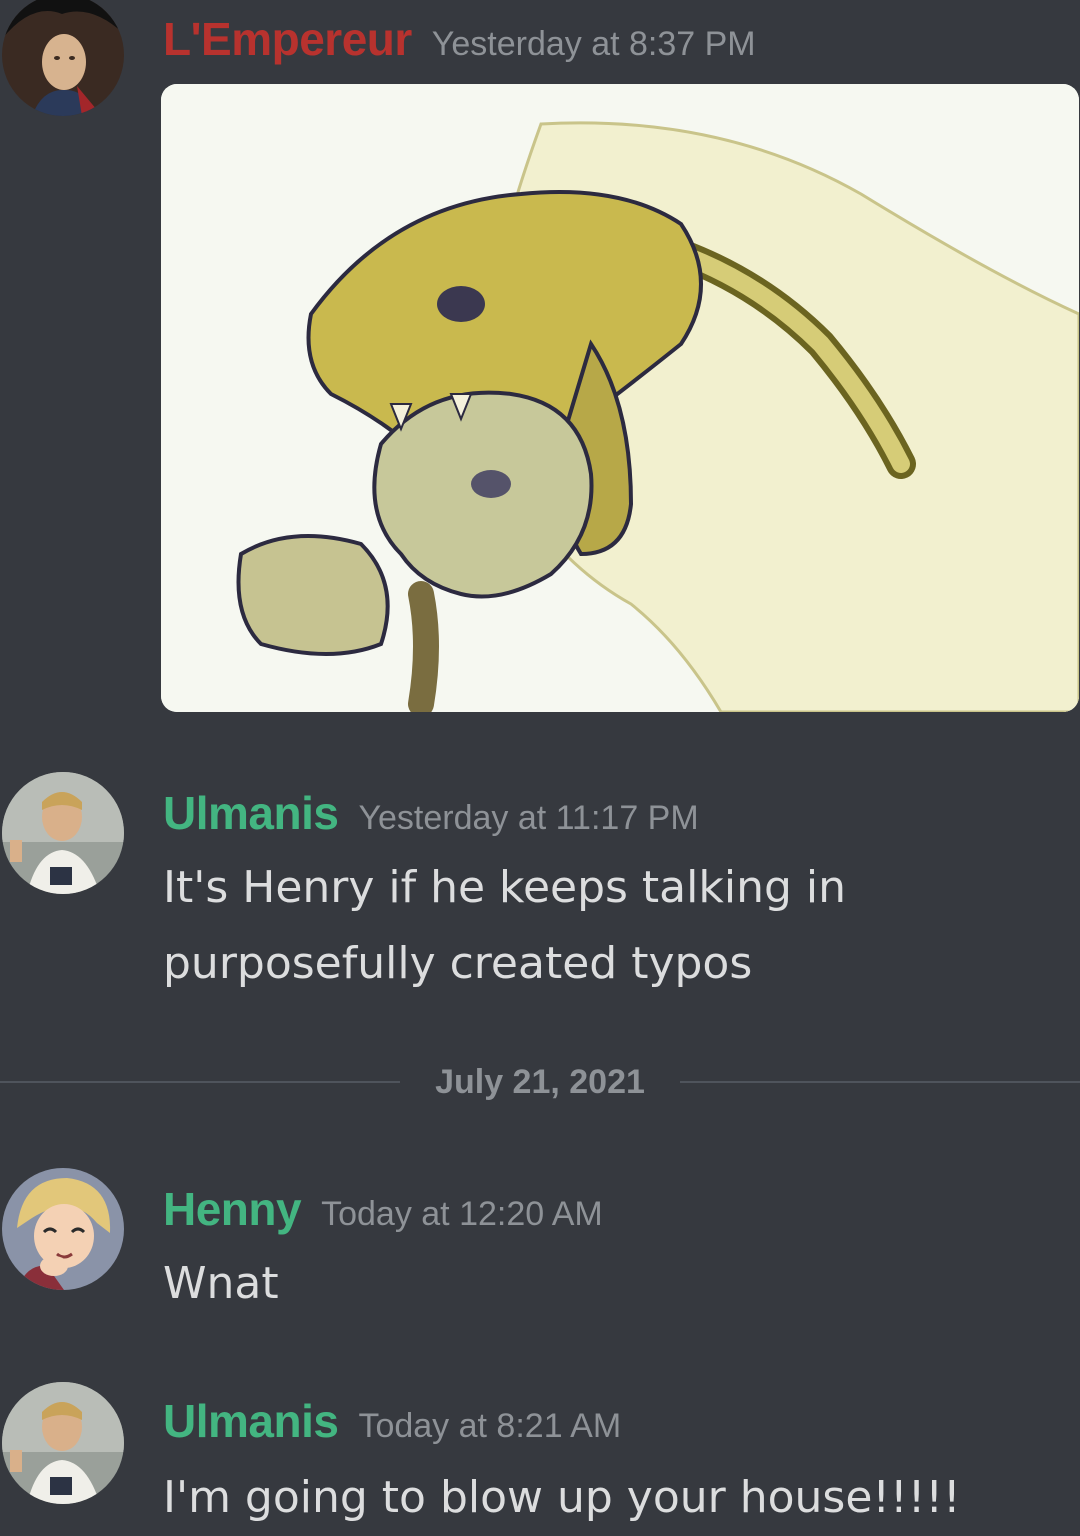 The width and height of the screenshot is (1080, 1536). What do you see at coordinates (540, 1082) in the screenshot?
I see `date-divider-label: July 21, 2021` at bounding box center [540, 1082].